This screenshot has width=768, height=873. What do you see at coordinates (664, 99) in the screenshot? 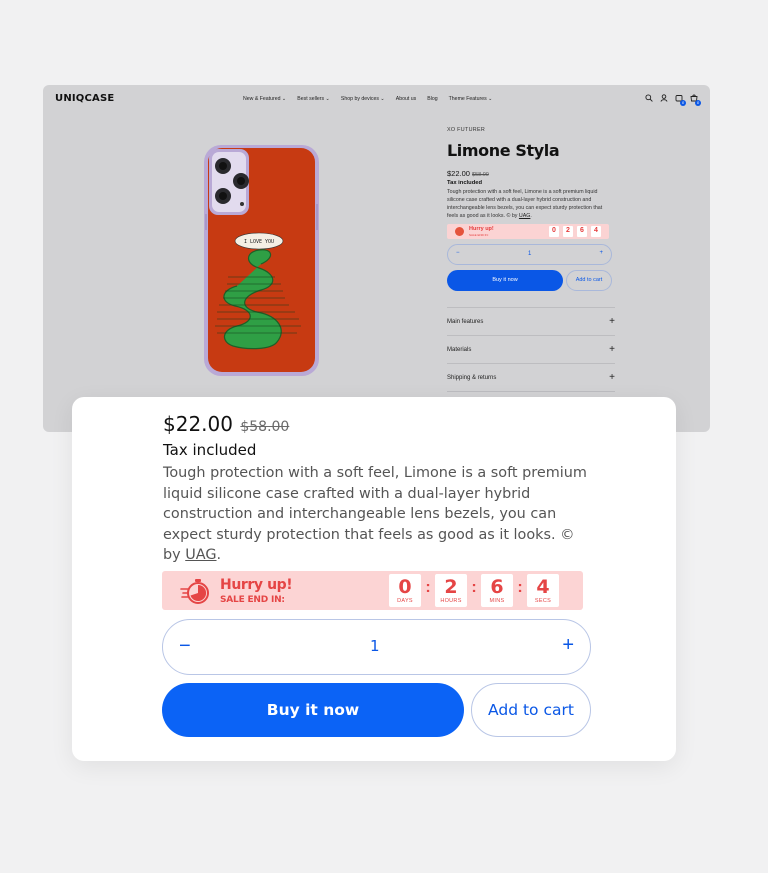
I see `account-icon` at bounding box center [664, 99].